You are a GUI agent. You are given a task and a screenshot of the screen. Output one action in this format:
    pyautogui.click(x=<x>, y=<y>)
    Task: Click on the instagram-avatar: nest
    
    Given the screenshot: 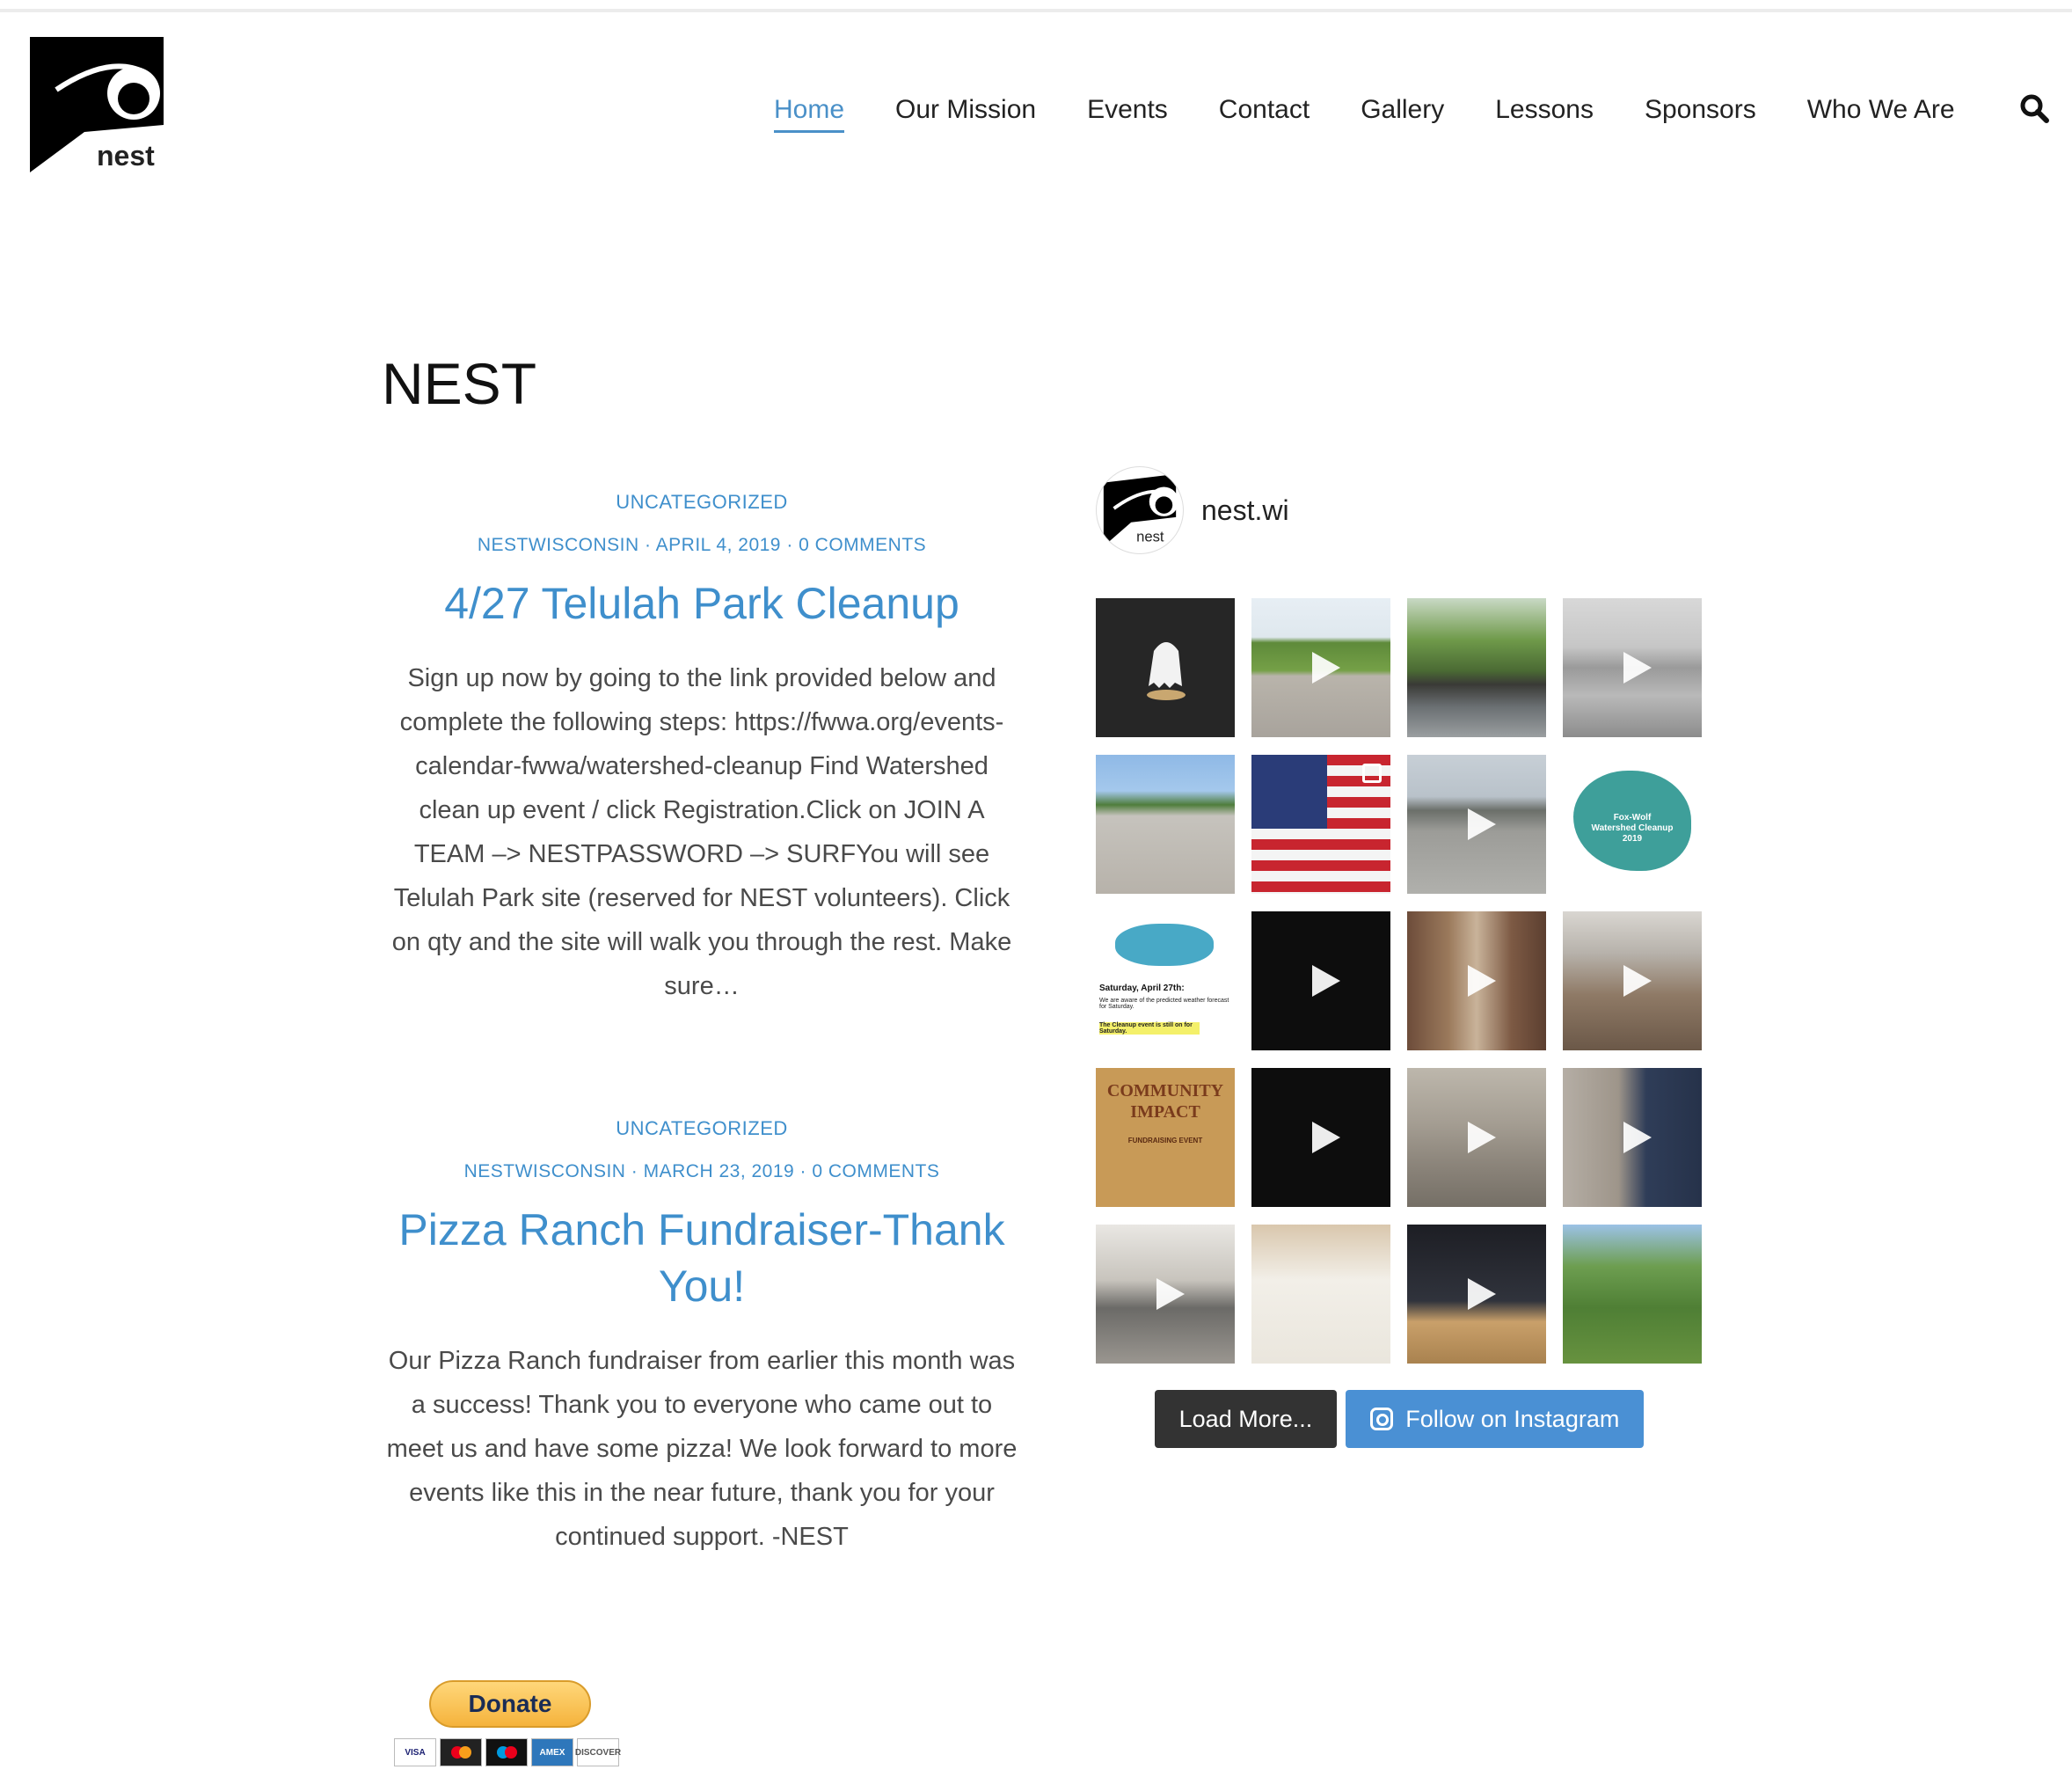 What is the action you would take?
    pyautogui.click(x=1140, y=510)
    